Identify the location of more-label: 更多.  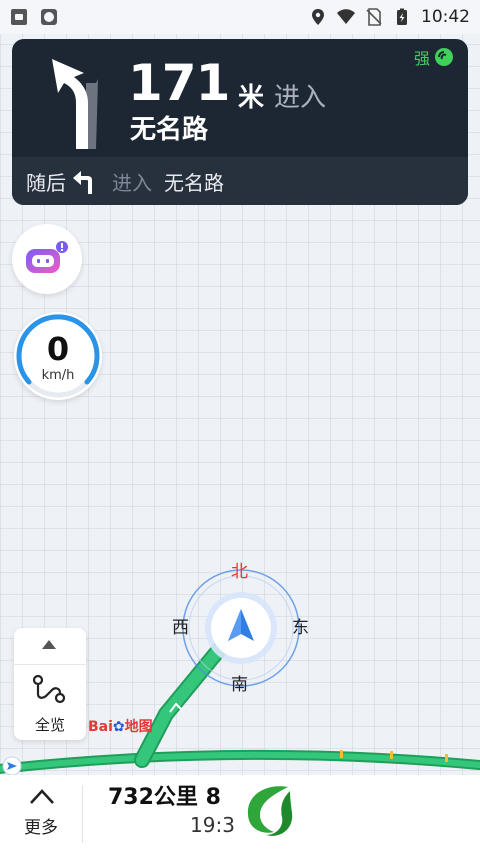
(41, 828).